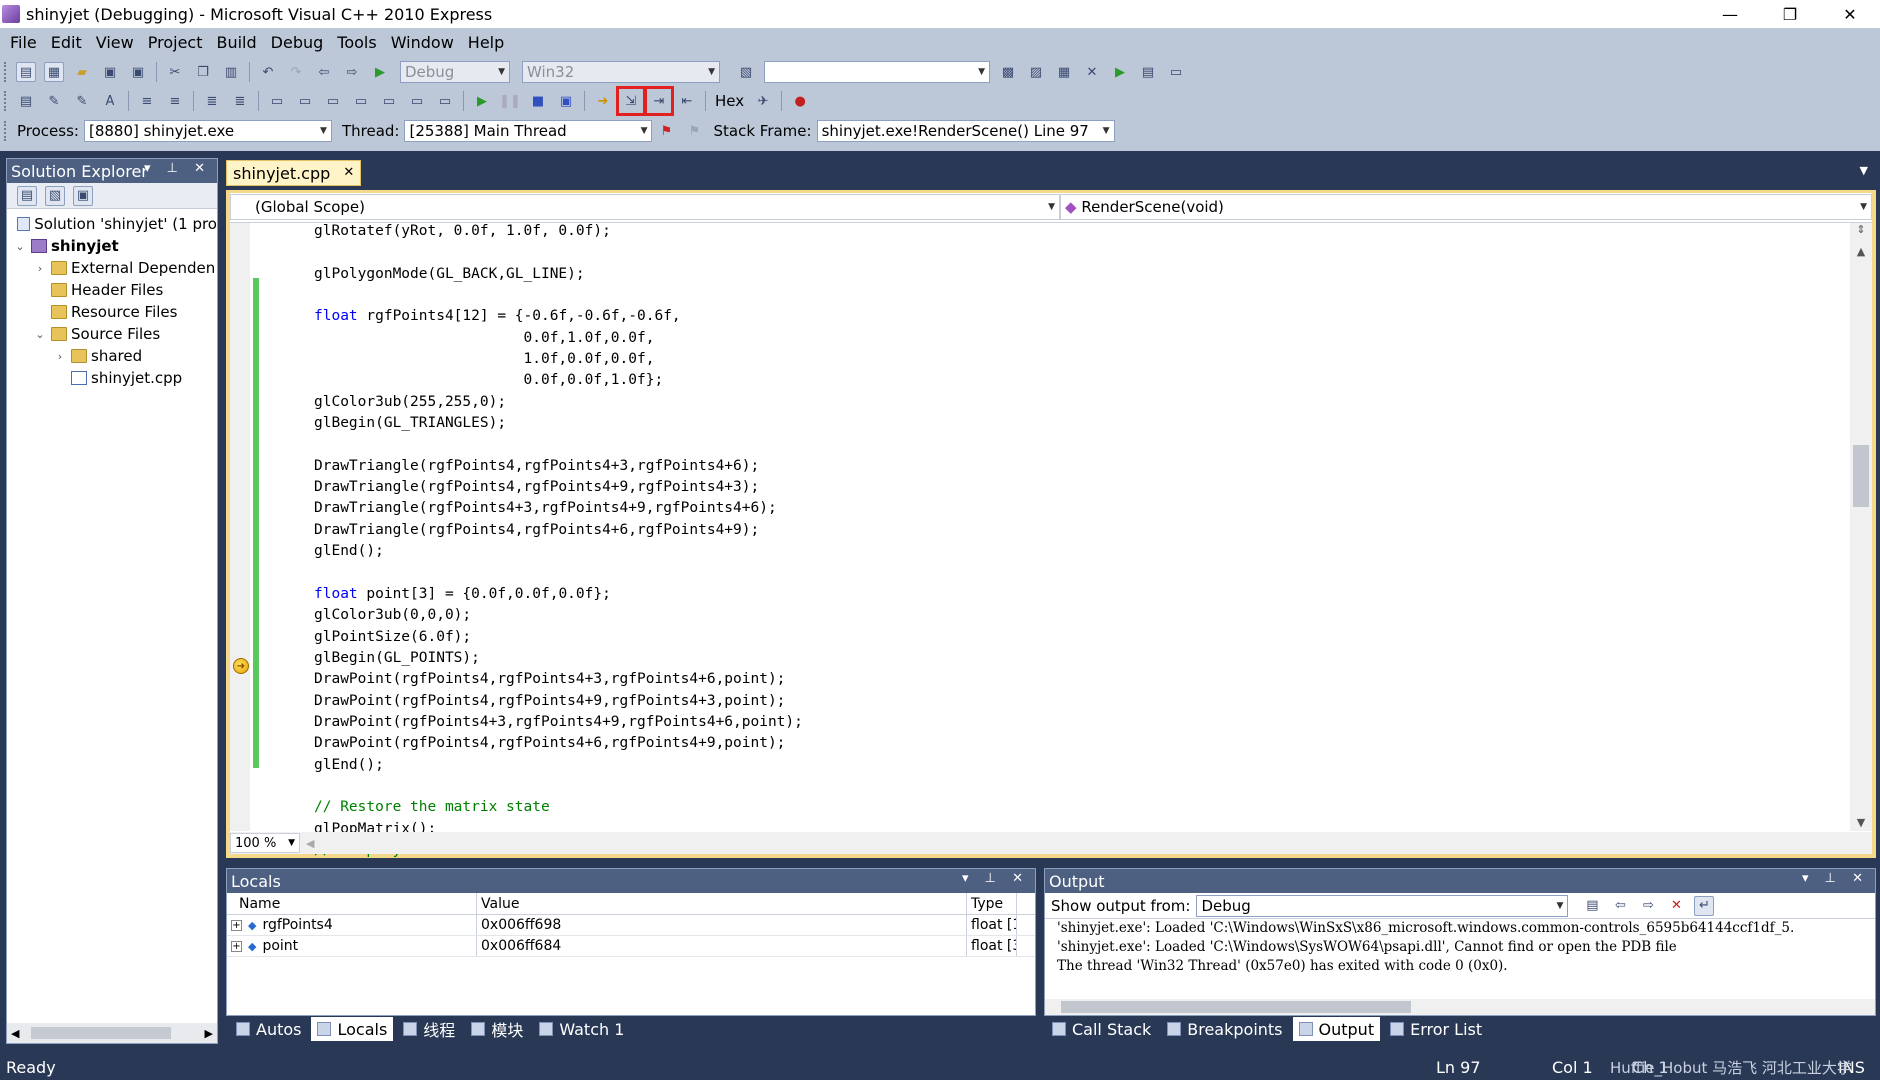 Image resolution: width=1880 pixels, height=1080 pixels. What do you see at coordinates (1861, 229) in the screenshot?
I see `split-handle-icon: ⇕` at bounding box center [1861, 229].